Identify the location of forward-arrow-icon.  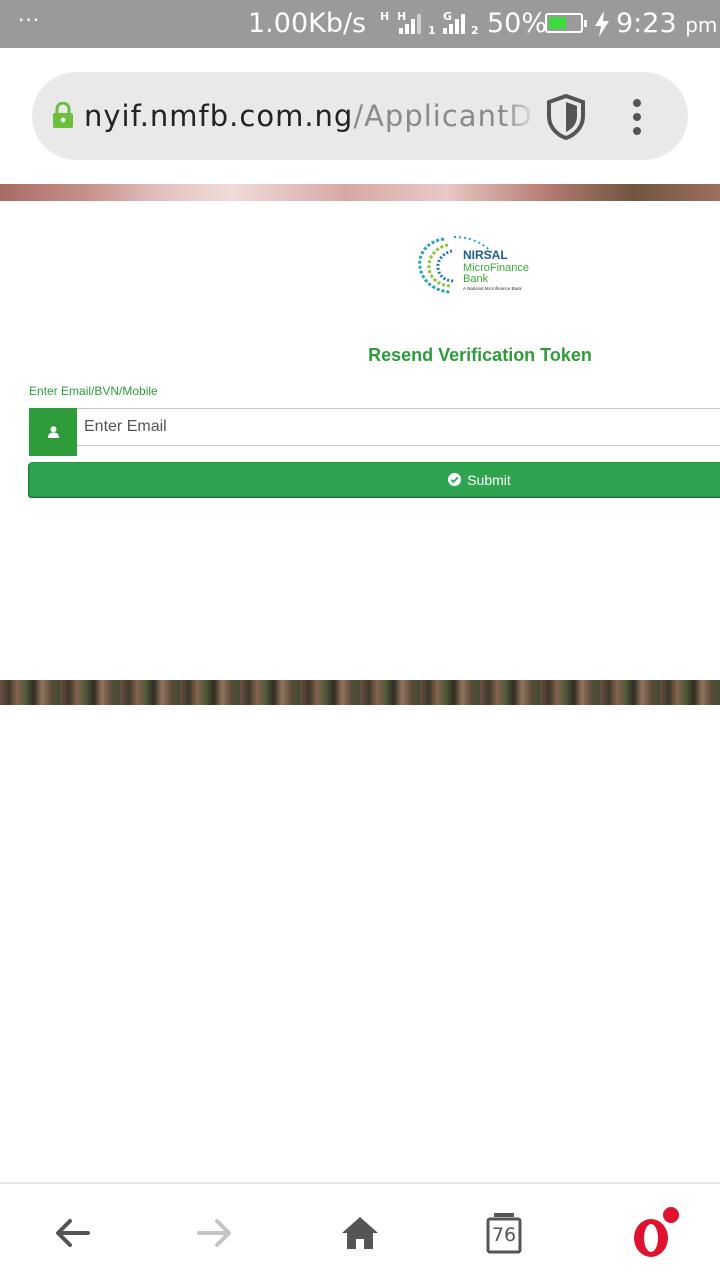
(214, 1233).